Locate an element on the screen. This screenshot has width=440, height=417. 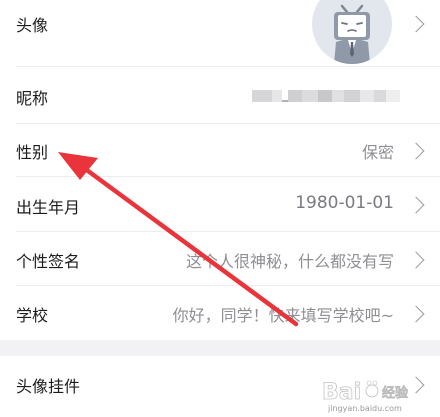
avatar-pendant-label: 头像挂件 is located at coordinates (48, 386).